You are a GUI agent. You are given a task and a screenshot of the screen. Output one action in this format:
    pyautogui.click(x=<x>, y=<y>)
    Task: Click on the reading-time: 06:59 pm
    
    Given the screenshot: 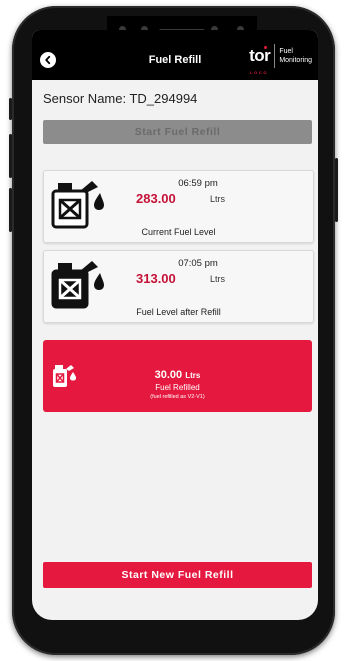 What is the action you would take?
    pyautogui.click(x=198, y=183)
    